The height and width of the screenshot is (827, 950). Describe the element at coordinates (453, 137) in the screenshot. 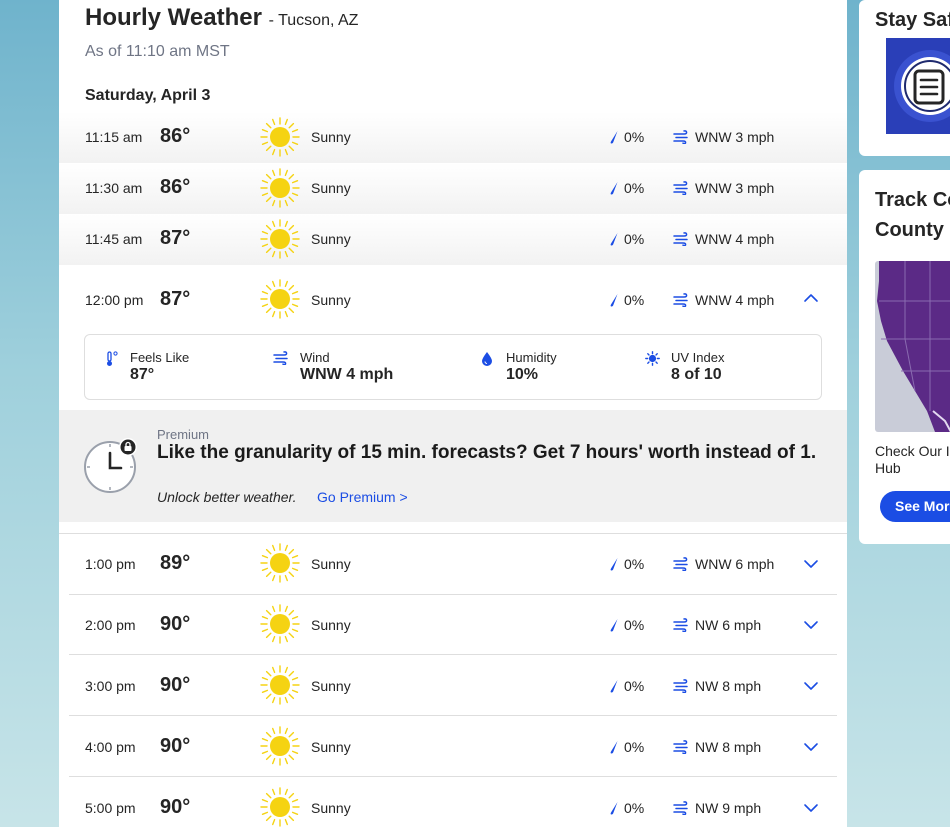

I see `hour-row: 11:15 am 86° Sunny 0% WNW 3 mph` at that location.